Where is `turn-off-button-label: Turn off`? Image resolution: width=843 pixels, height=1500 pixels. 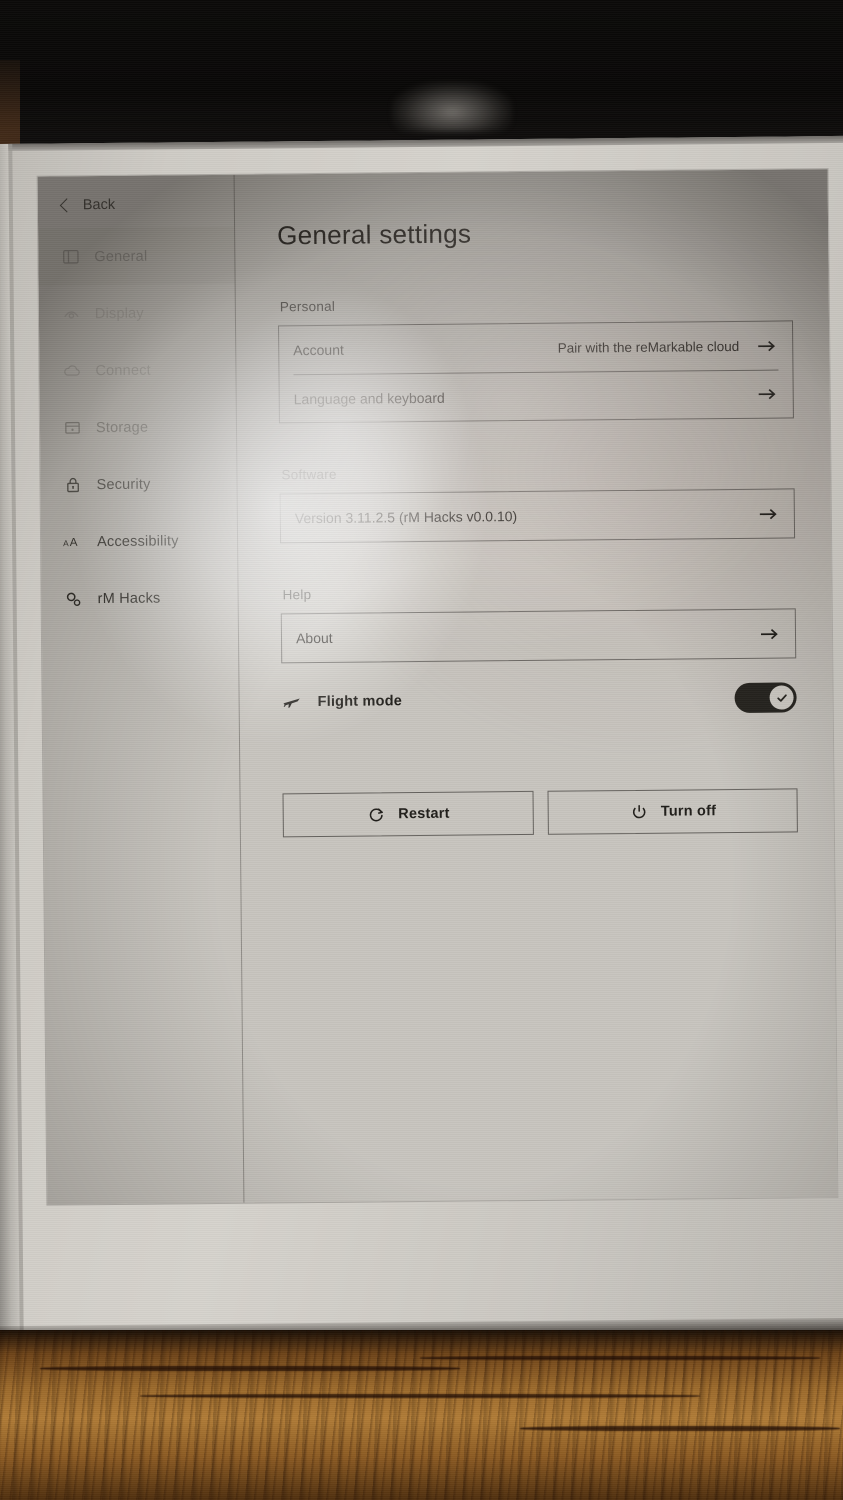 turn-off-button-label: Turn off is located at coordinates (688, 811).